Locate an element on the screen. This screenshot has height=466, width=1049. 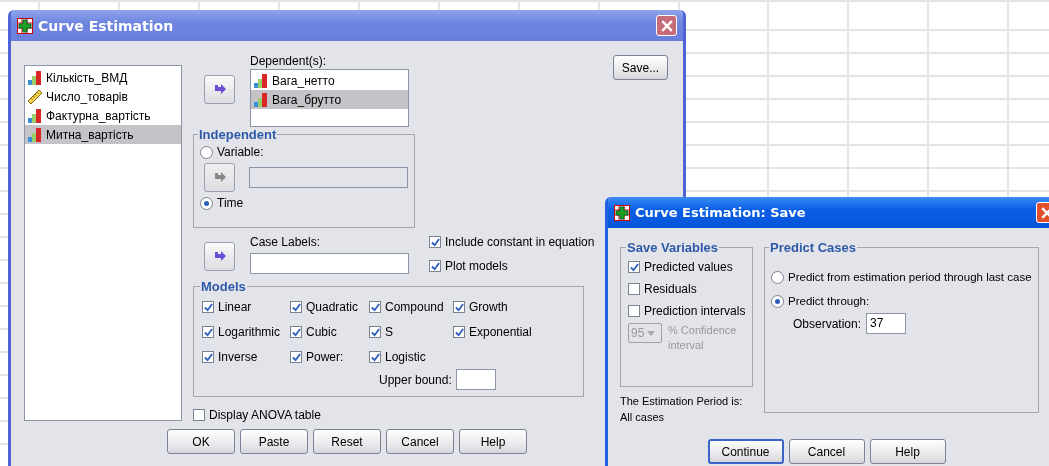
case-labels-label: Case Labels: is located at coordinates (286, 242).